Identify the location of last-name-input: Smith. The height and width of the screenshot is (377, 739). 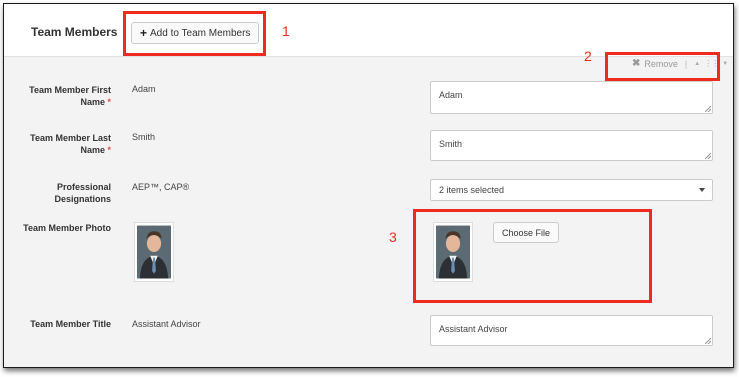
(571, 145).